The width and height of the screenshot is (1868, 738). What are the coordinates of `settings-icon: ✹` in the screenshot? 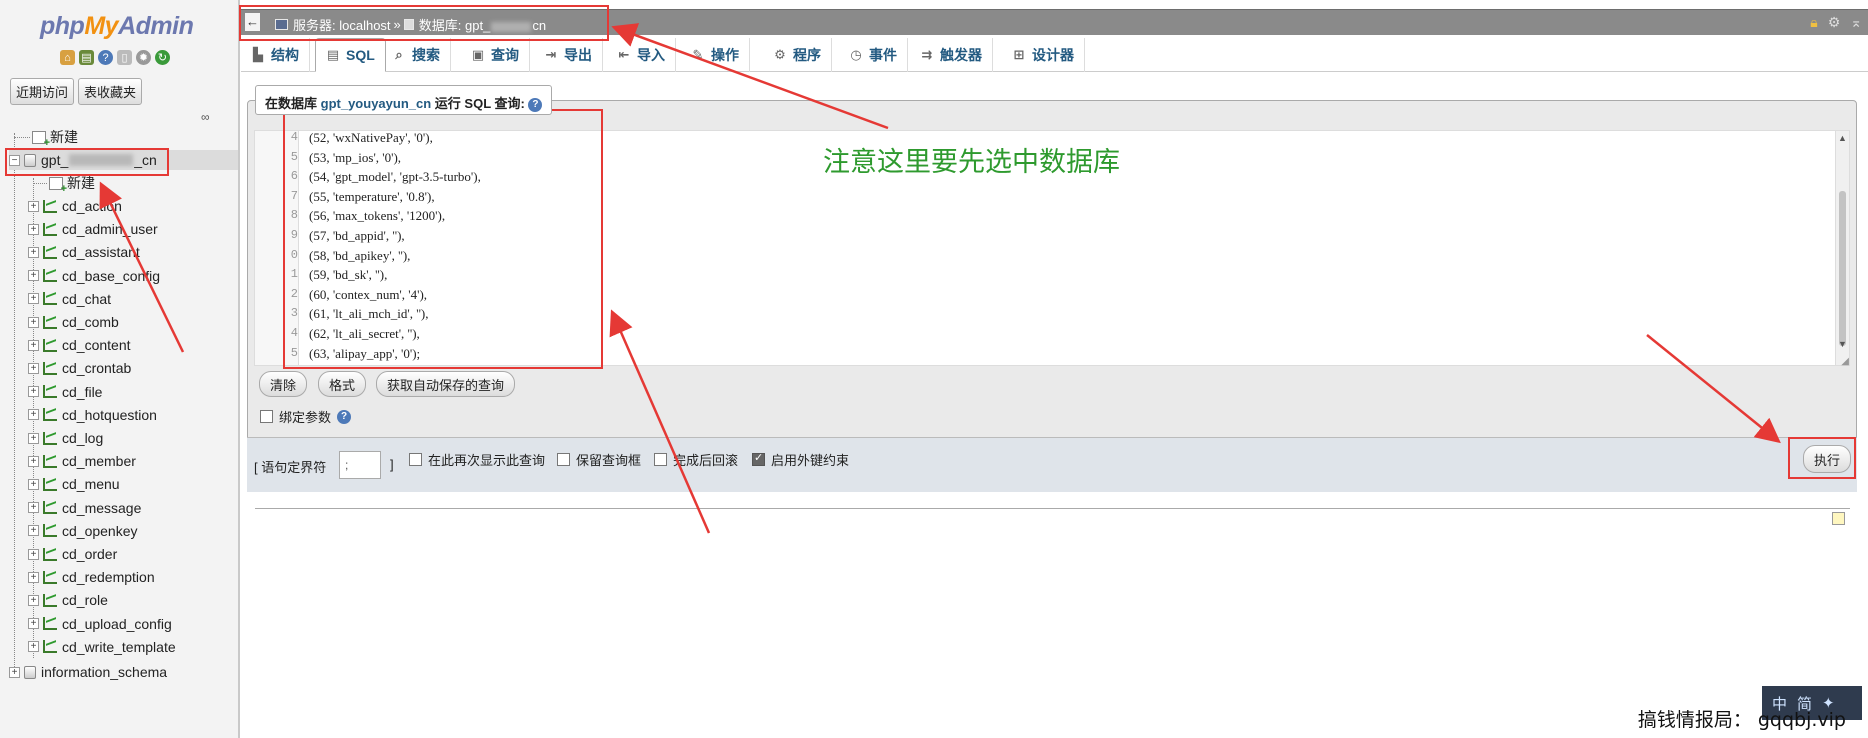 It's located at (143, 57).